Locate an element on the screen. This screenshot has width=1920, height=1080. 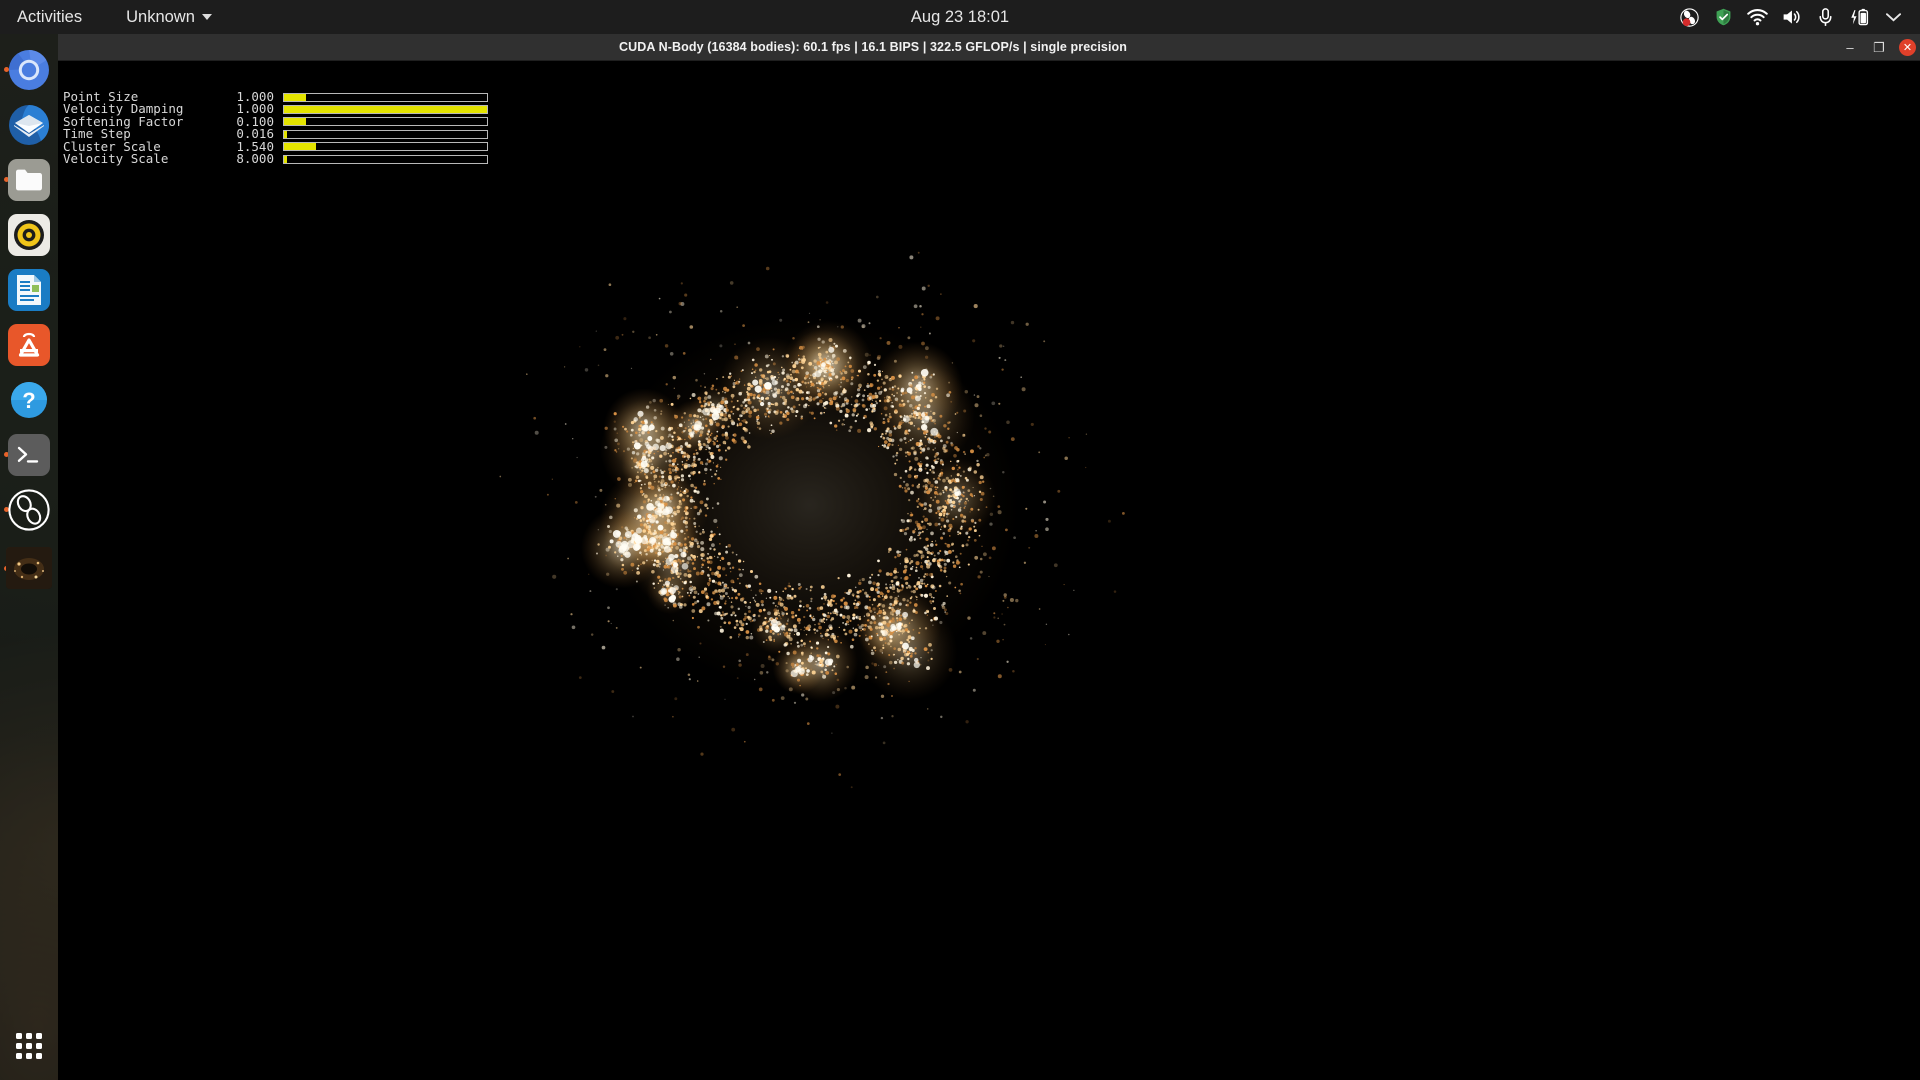
minimize-button: – is located at coordinates (1850, 47).